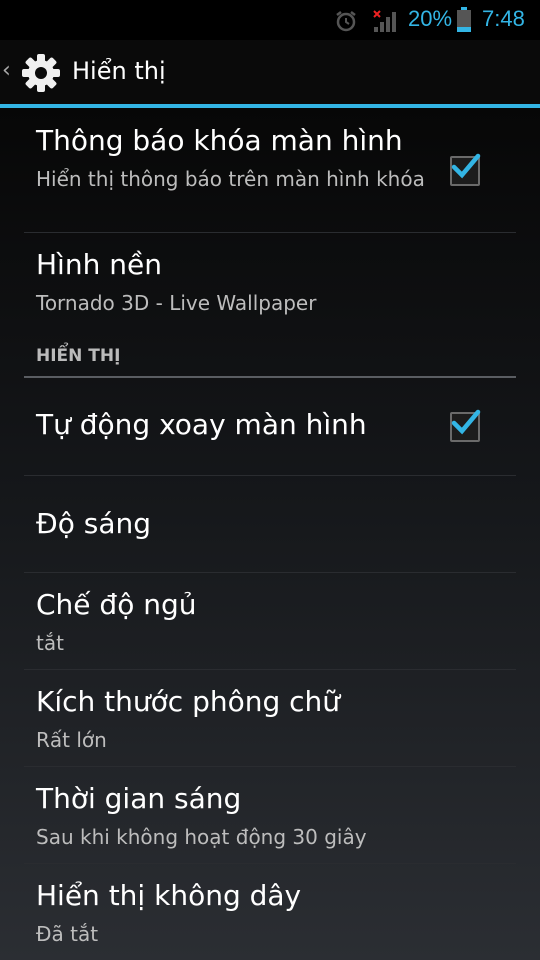  I want to click on setting-wireless-display: Hiển thị không dây Đã tắt, so click(270, 911).